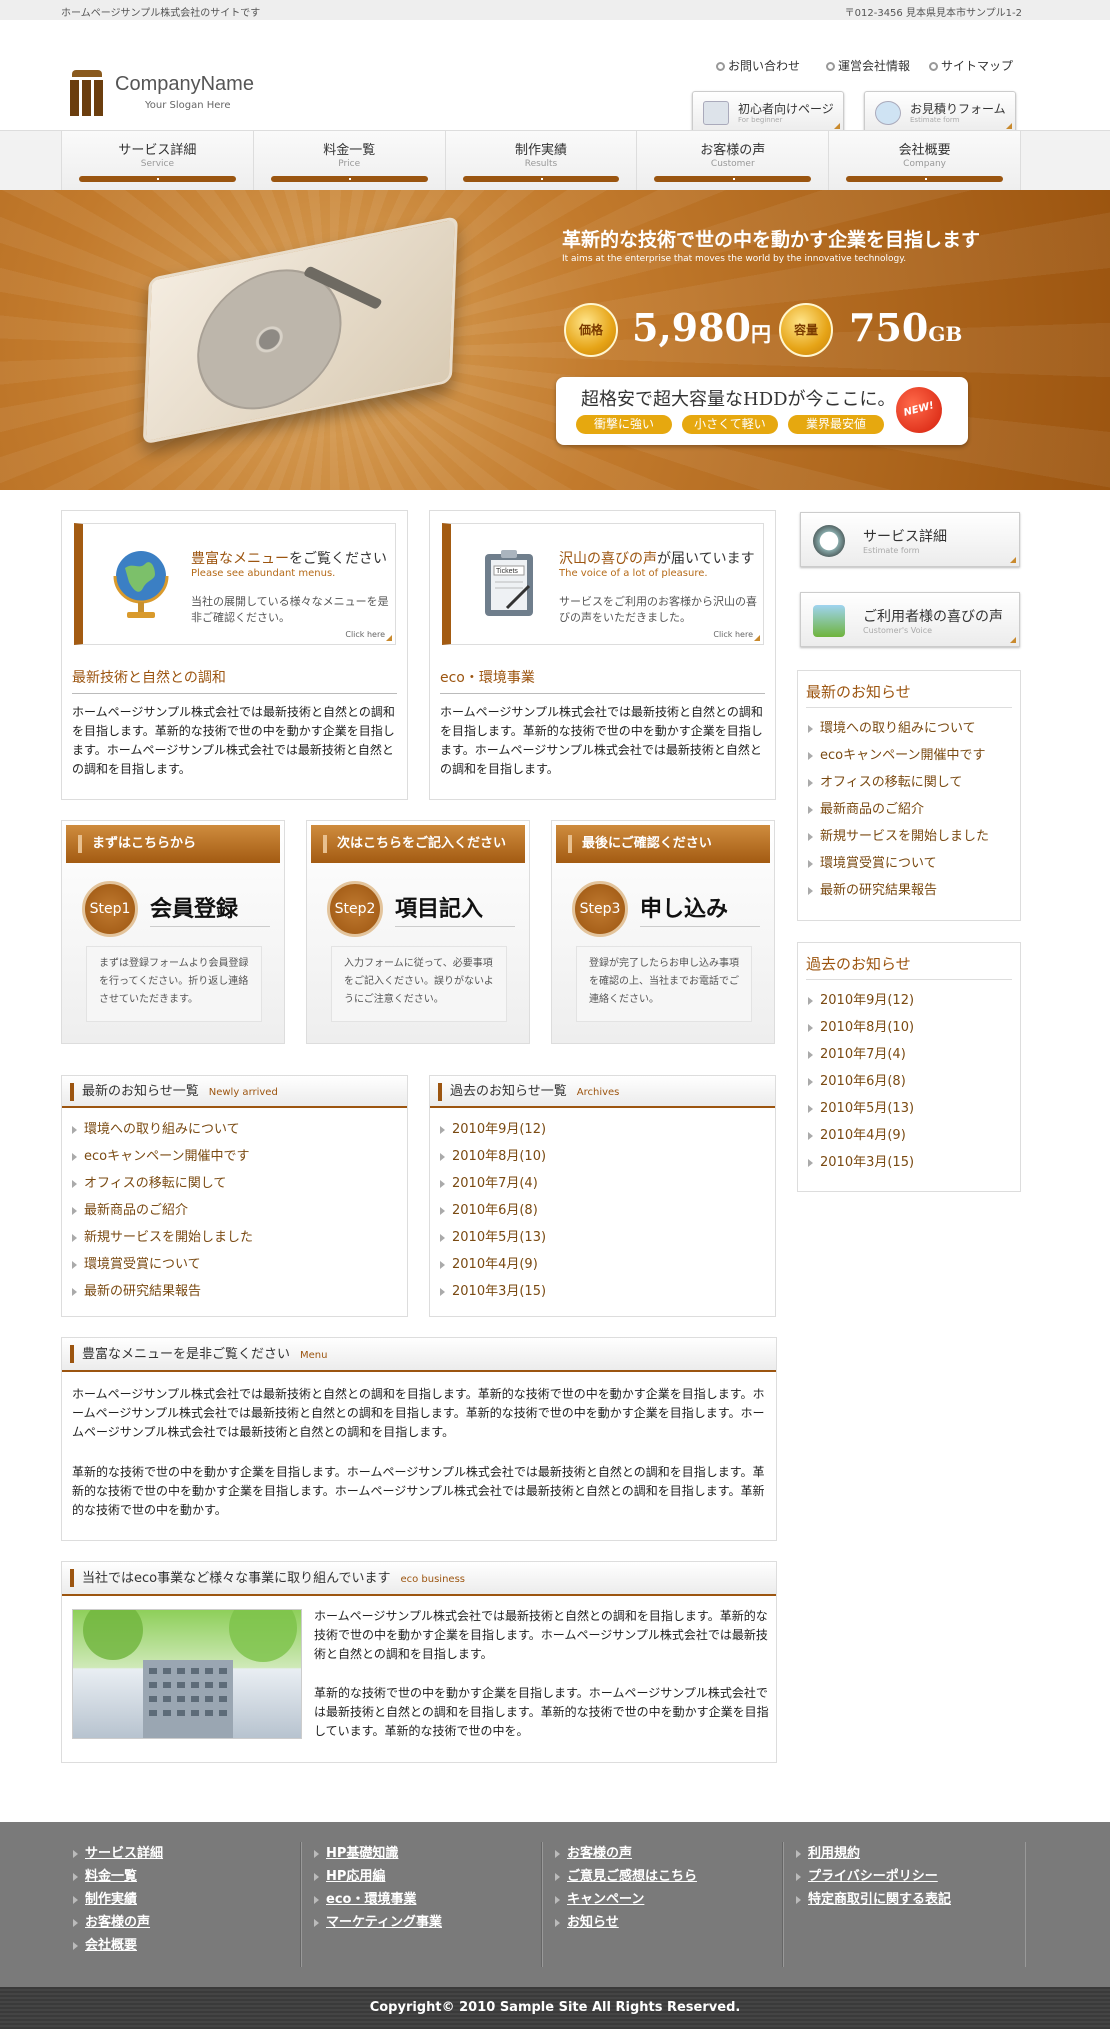  What do you see at coordinates (355, 909) in the screenshot?
I see `step-badge: Step2` at bounding box center [355, 909].